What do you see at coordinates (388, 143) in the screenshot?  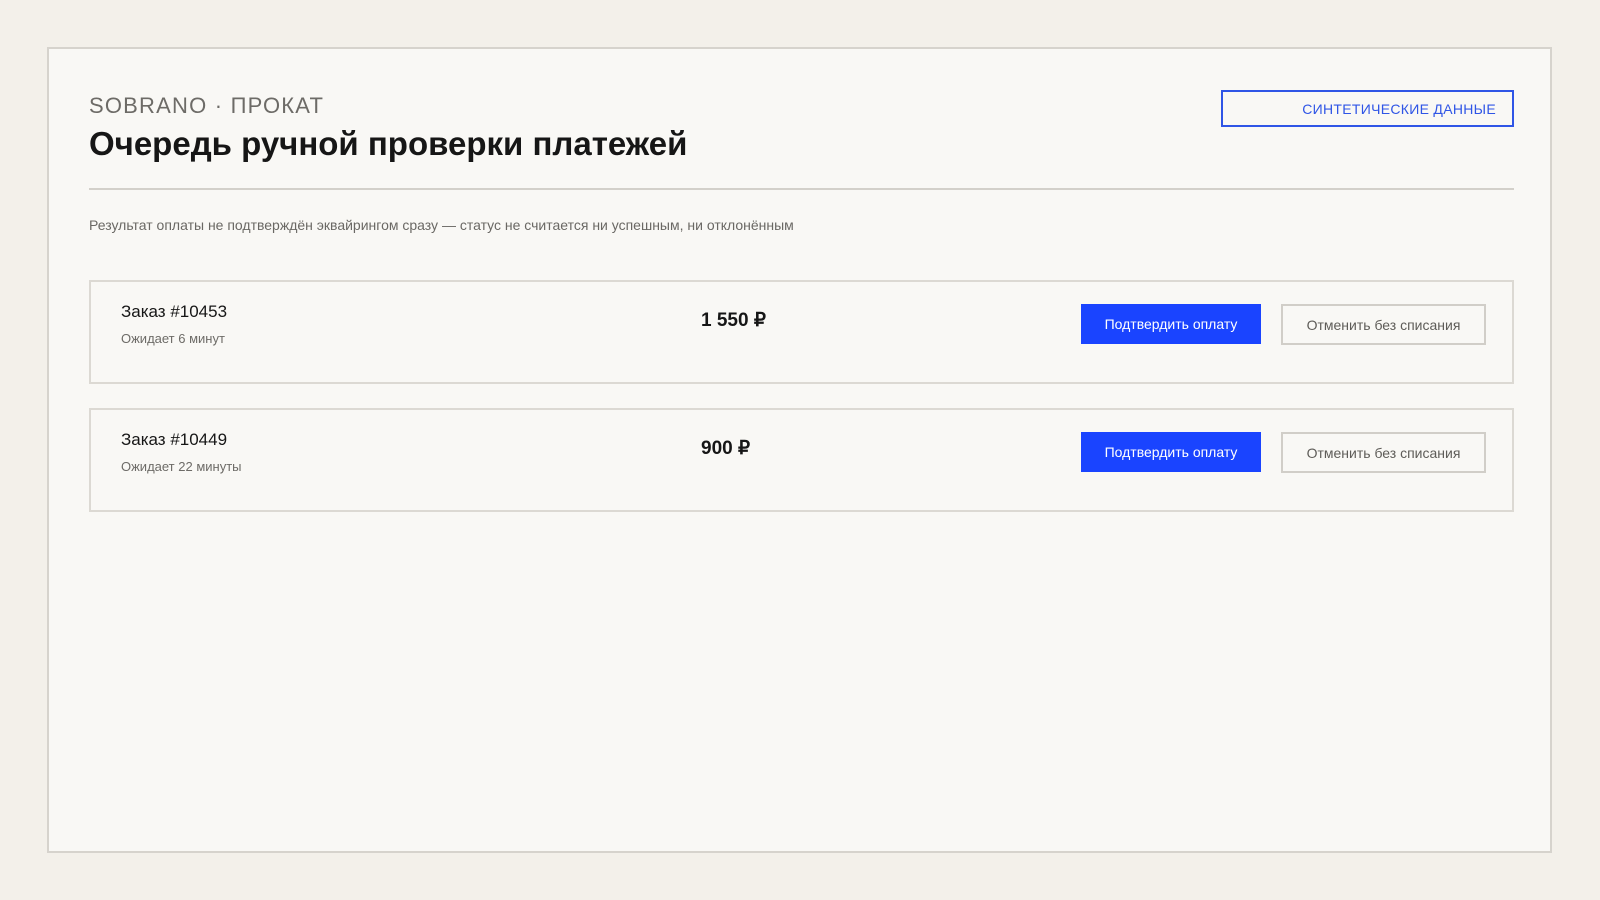 I see `page-title: Очередь ручной проверки платежей` at bounding box center [388, 143].